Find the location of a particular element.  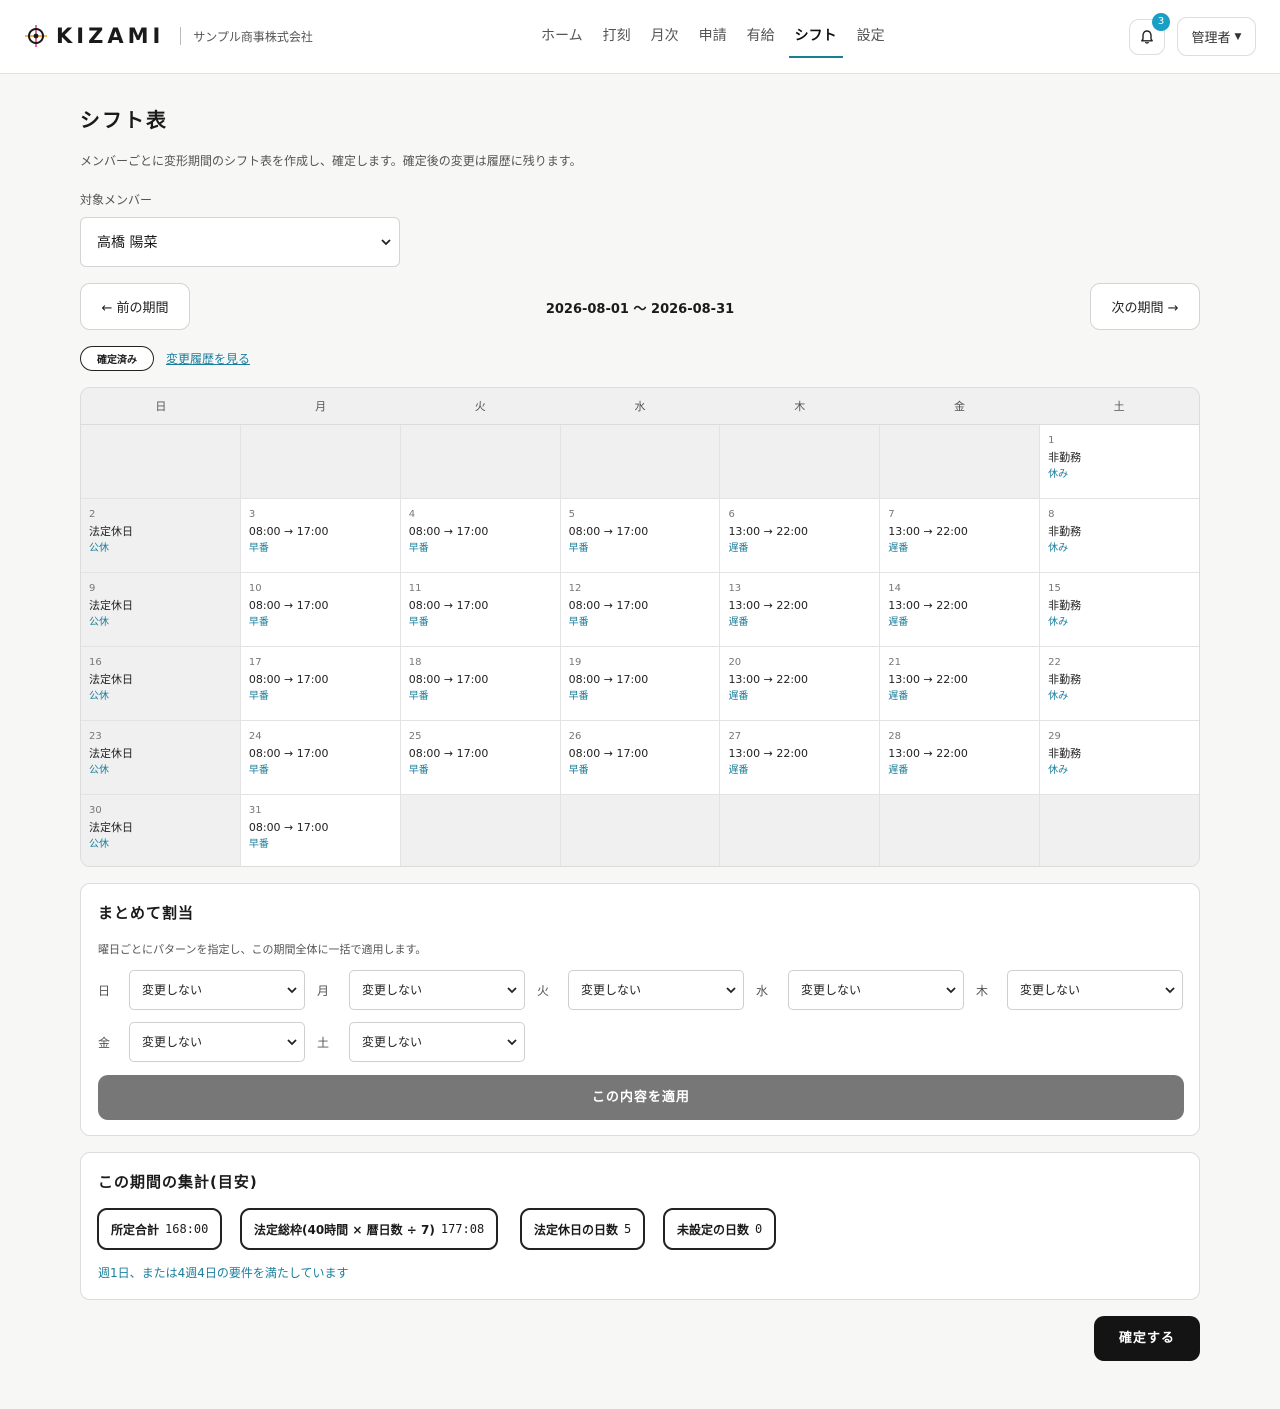

nav-request: 申請 is located at coordinates (713, 37).